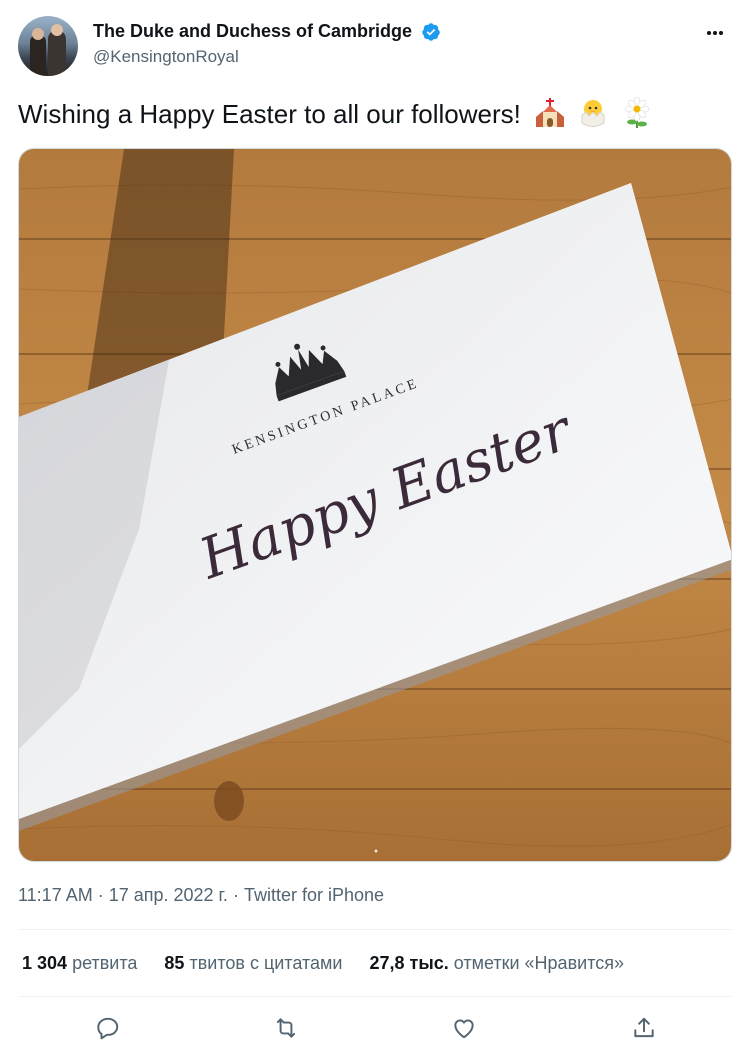 Image resolution: width=750 pixels, height=1056 pixels. I want to click on reply-icon, so click(108, 1028).